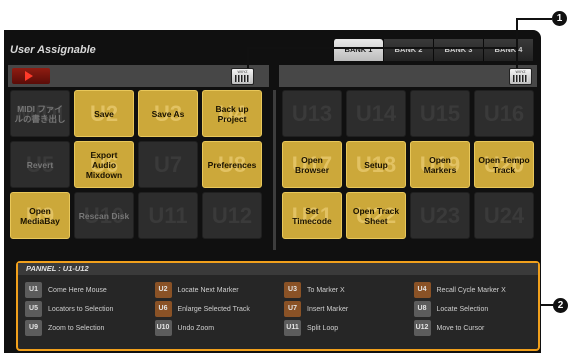 This screenshot has width=571, height=353. I want to click on tab-bank-1: BANK 1, so click(358, 50).